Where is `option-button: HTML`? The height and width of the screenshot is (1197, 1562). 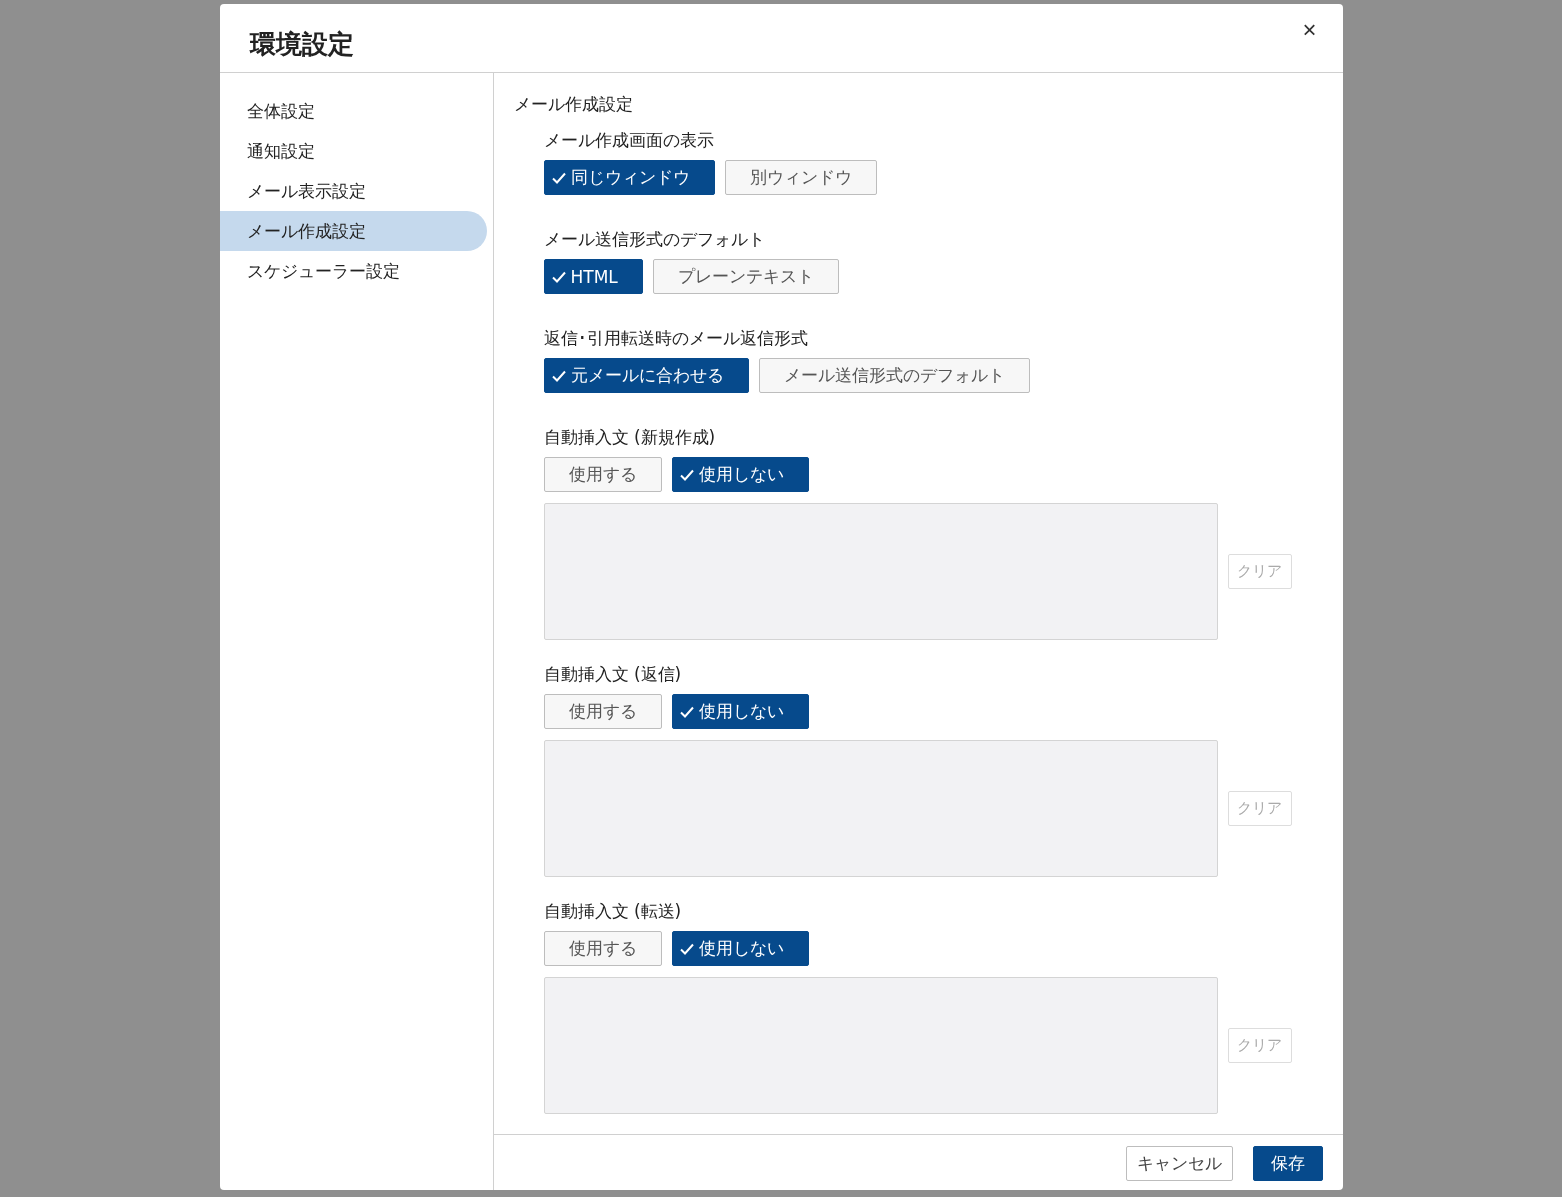
option-button: HTML is located at coordinates (593, 276).